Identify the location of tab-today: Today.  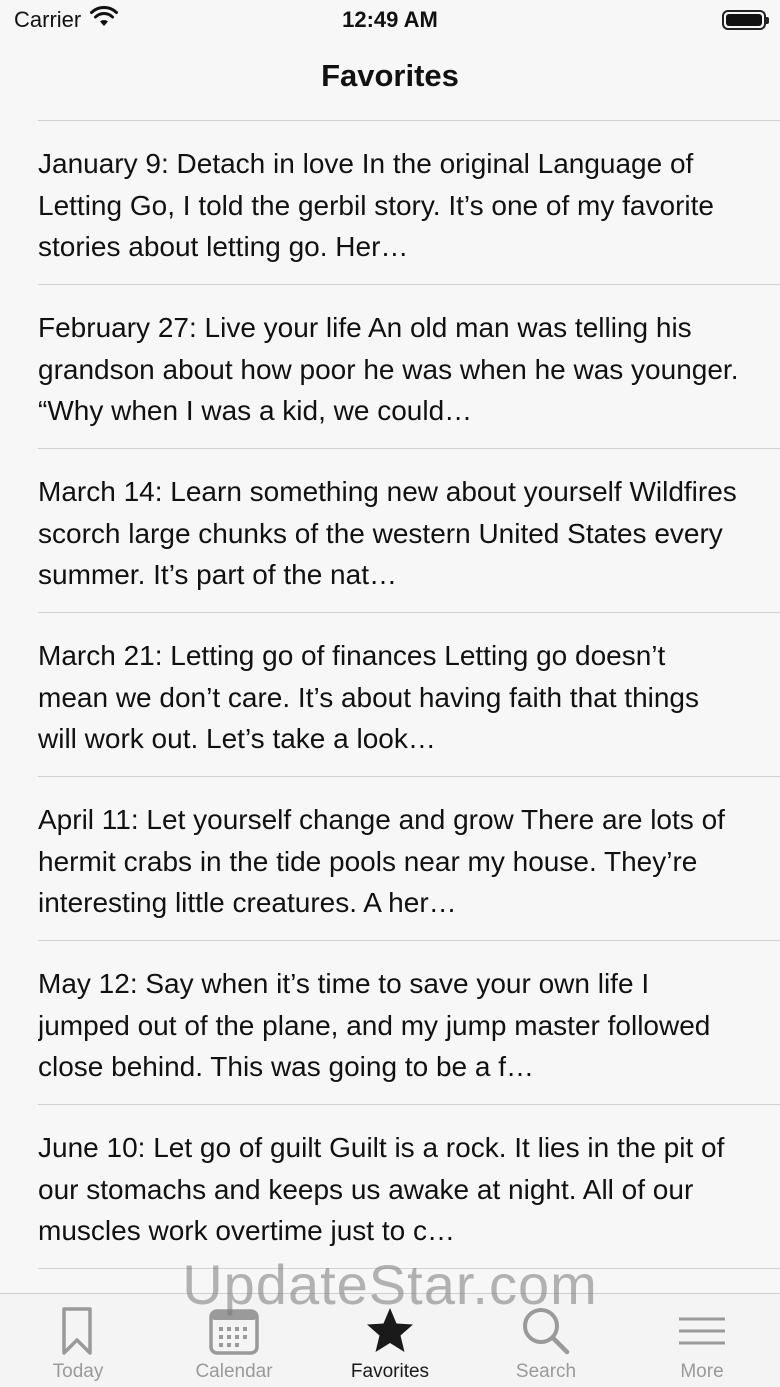
(78, 1340).